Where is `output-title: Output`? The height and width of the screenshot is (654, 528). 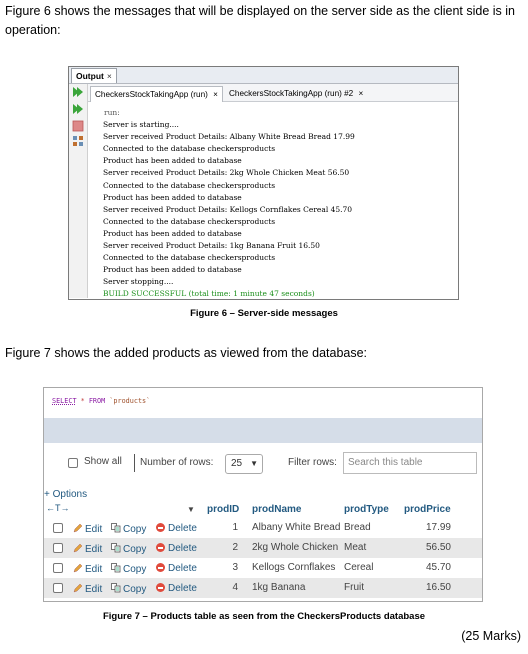 output-title: Output is located at coordinates (90, 76).